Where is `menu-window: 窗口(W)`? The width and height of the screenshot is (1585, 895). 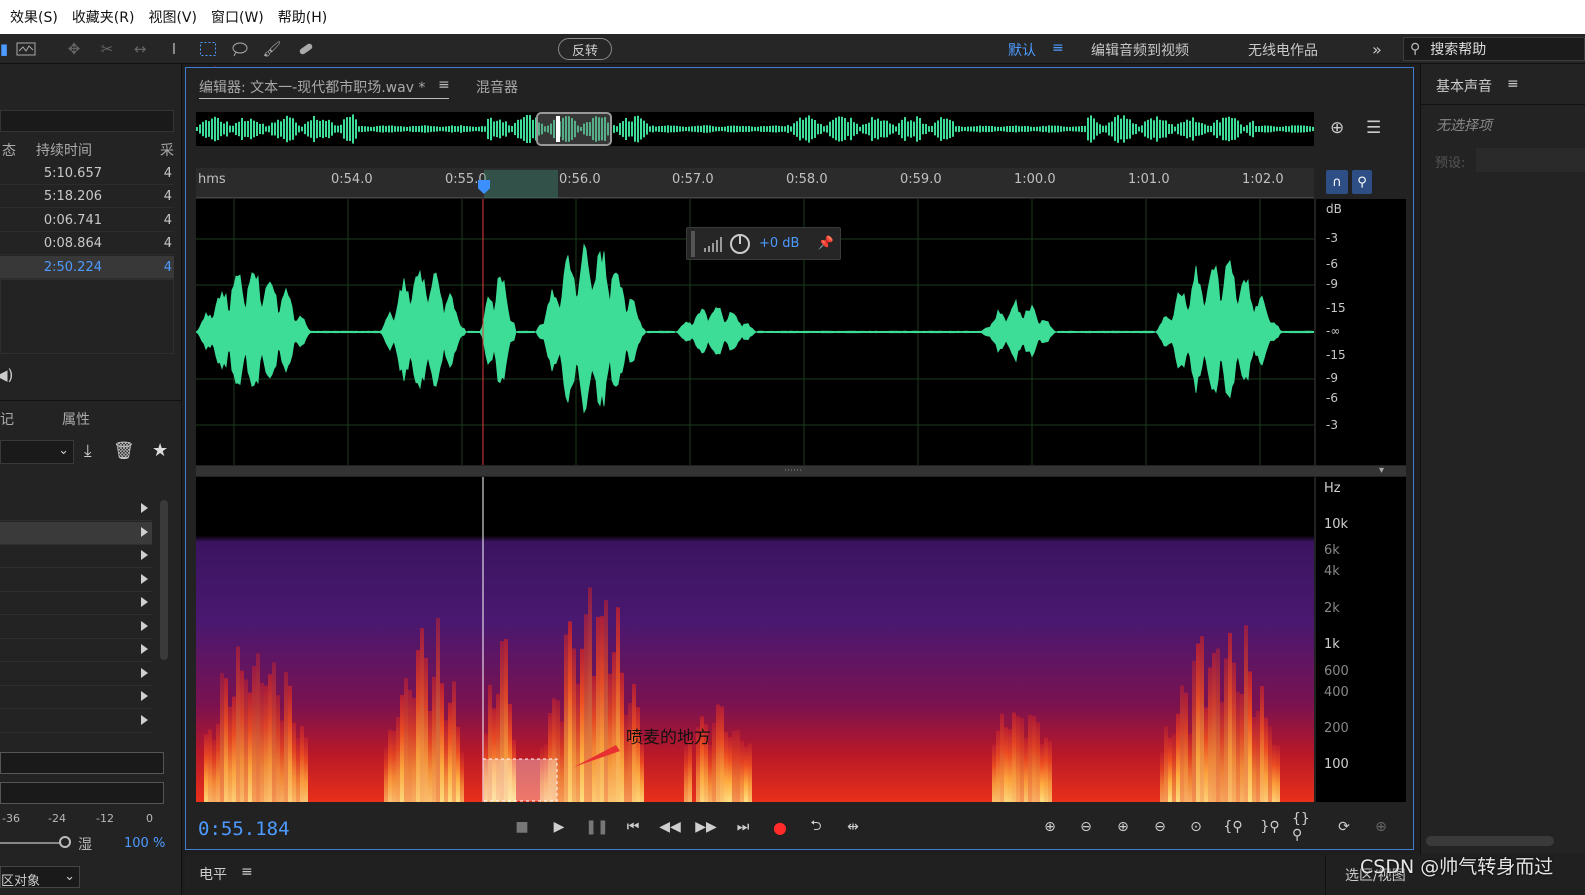
menu-window: 窗口(W) is located at coordinates (237, 17).